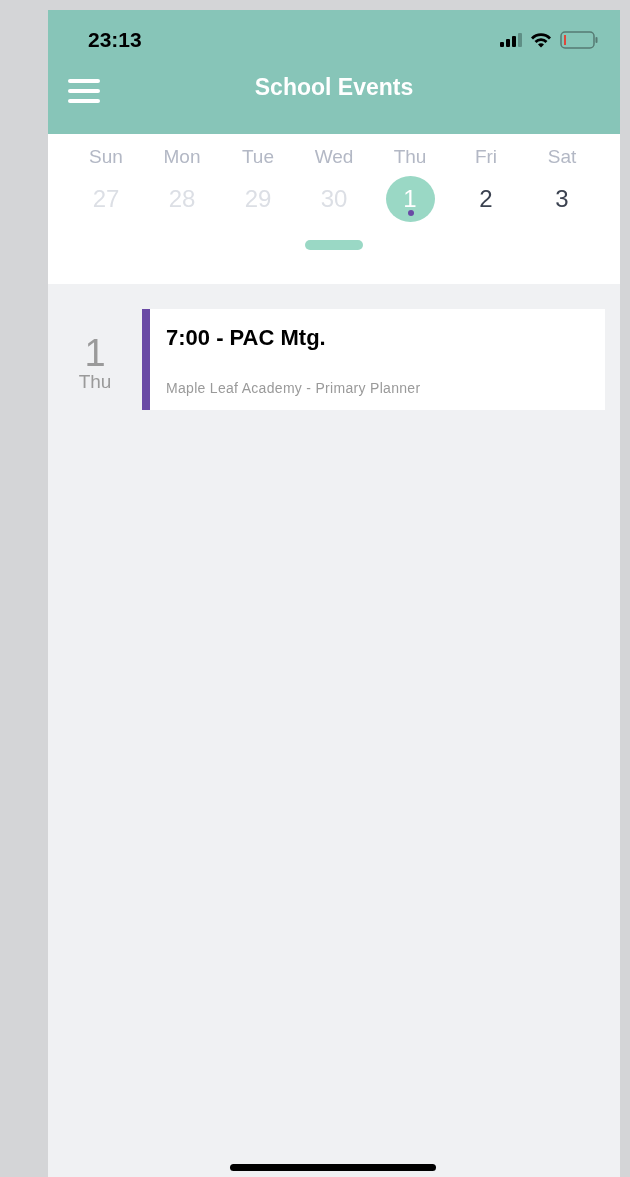 The width and height of the screenshot is (630, 1177). Describe the element at coordinates (410, 199) in the screenshot. I see `date-button: 1` at that location.